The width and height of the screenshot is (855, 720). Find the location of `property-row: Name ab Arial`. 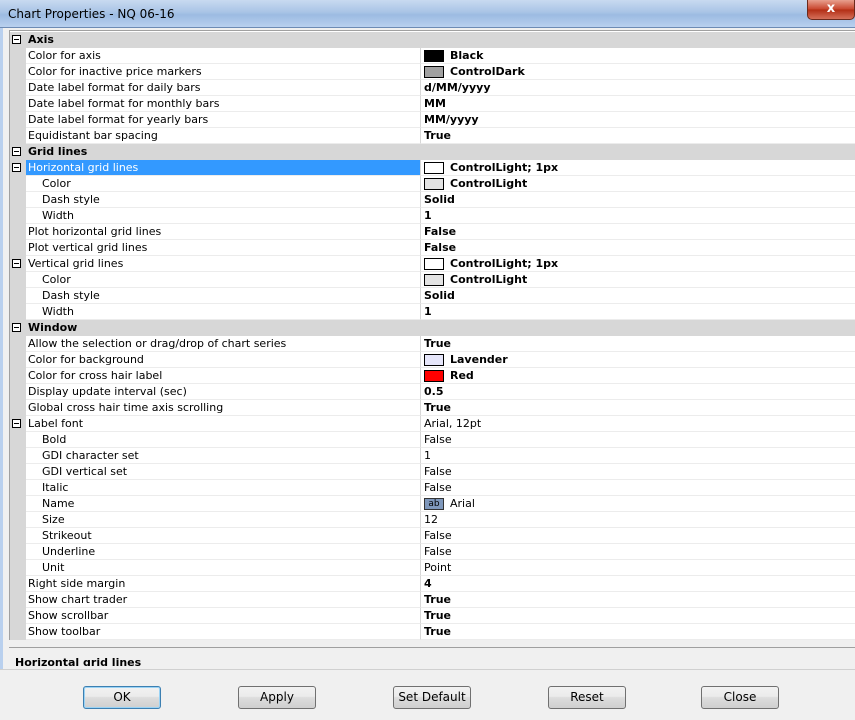

property-row: Name ab Arial is located at coordinates (432, 504).